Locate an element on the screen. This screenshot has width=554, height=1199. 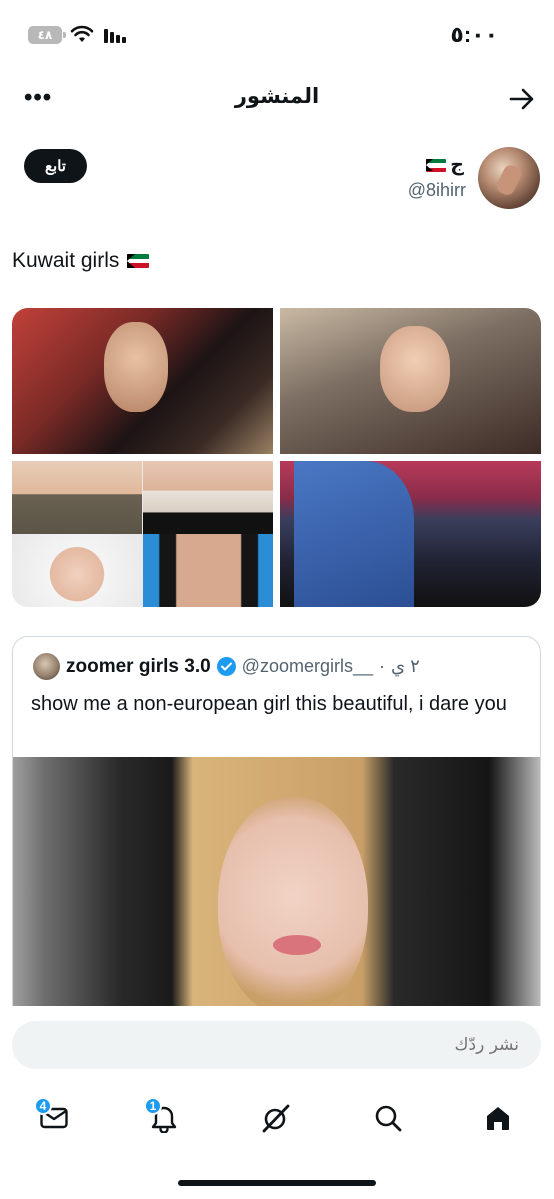
nav-notifications: 1 is located at coordinates (164, 1118).